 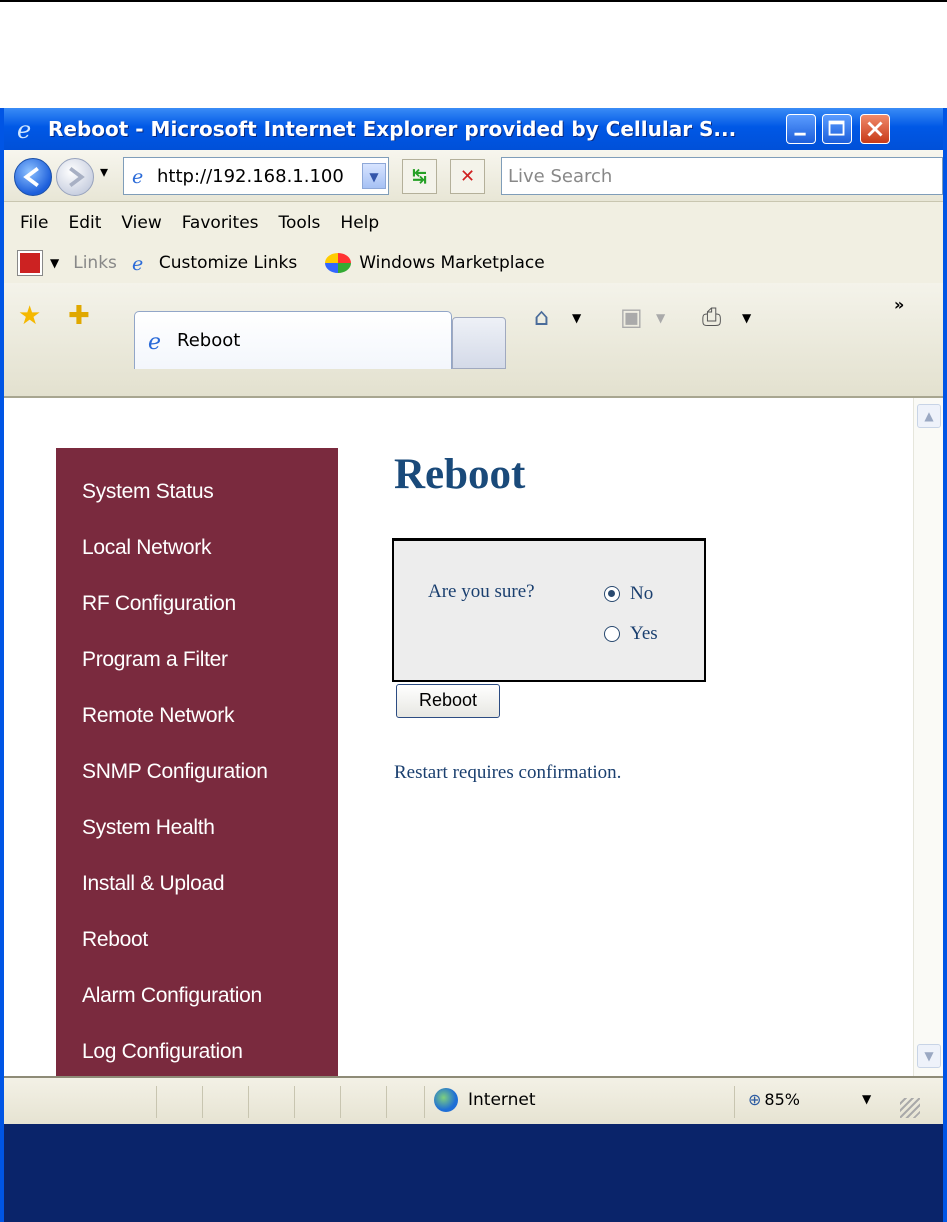 I want to click on menu-help: Help, so click(x=359, y=223).